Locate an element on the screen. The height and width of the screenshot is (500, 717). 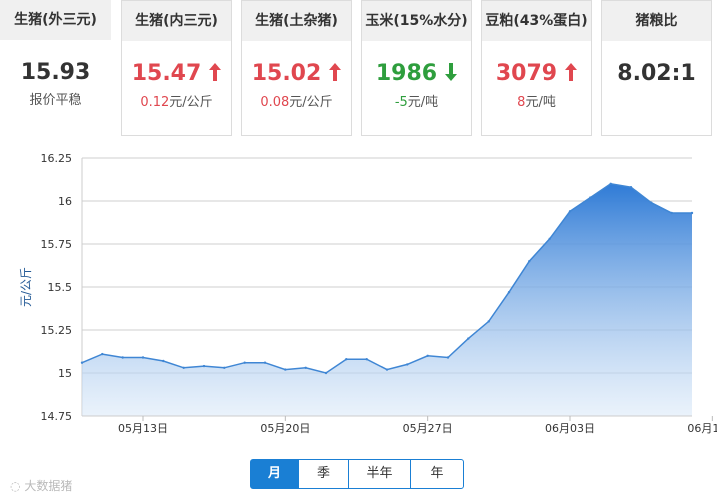
card-title: 豆粕(43%蛋白) is located at coordinates (536, 21).